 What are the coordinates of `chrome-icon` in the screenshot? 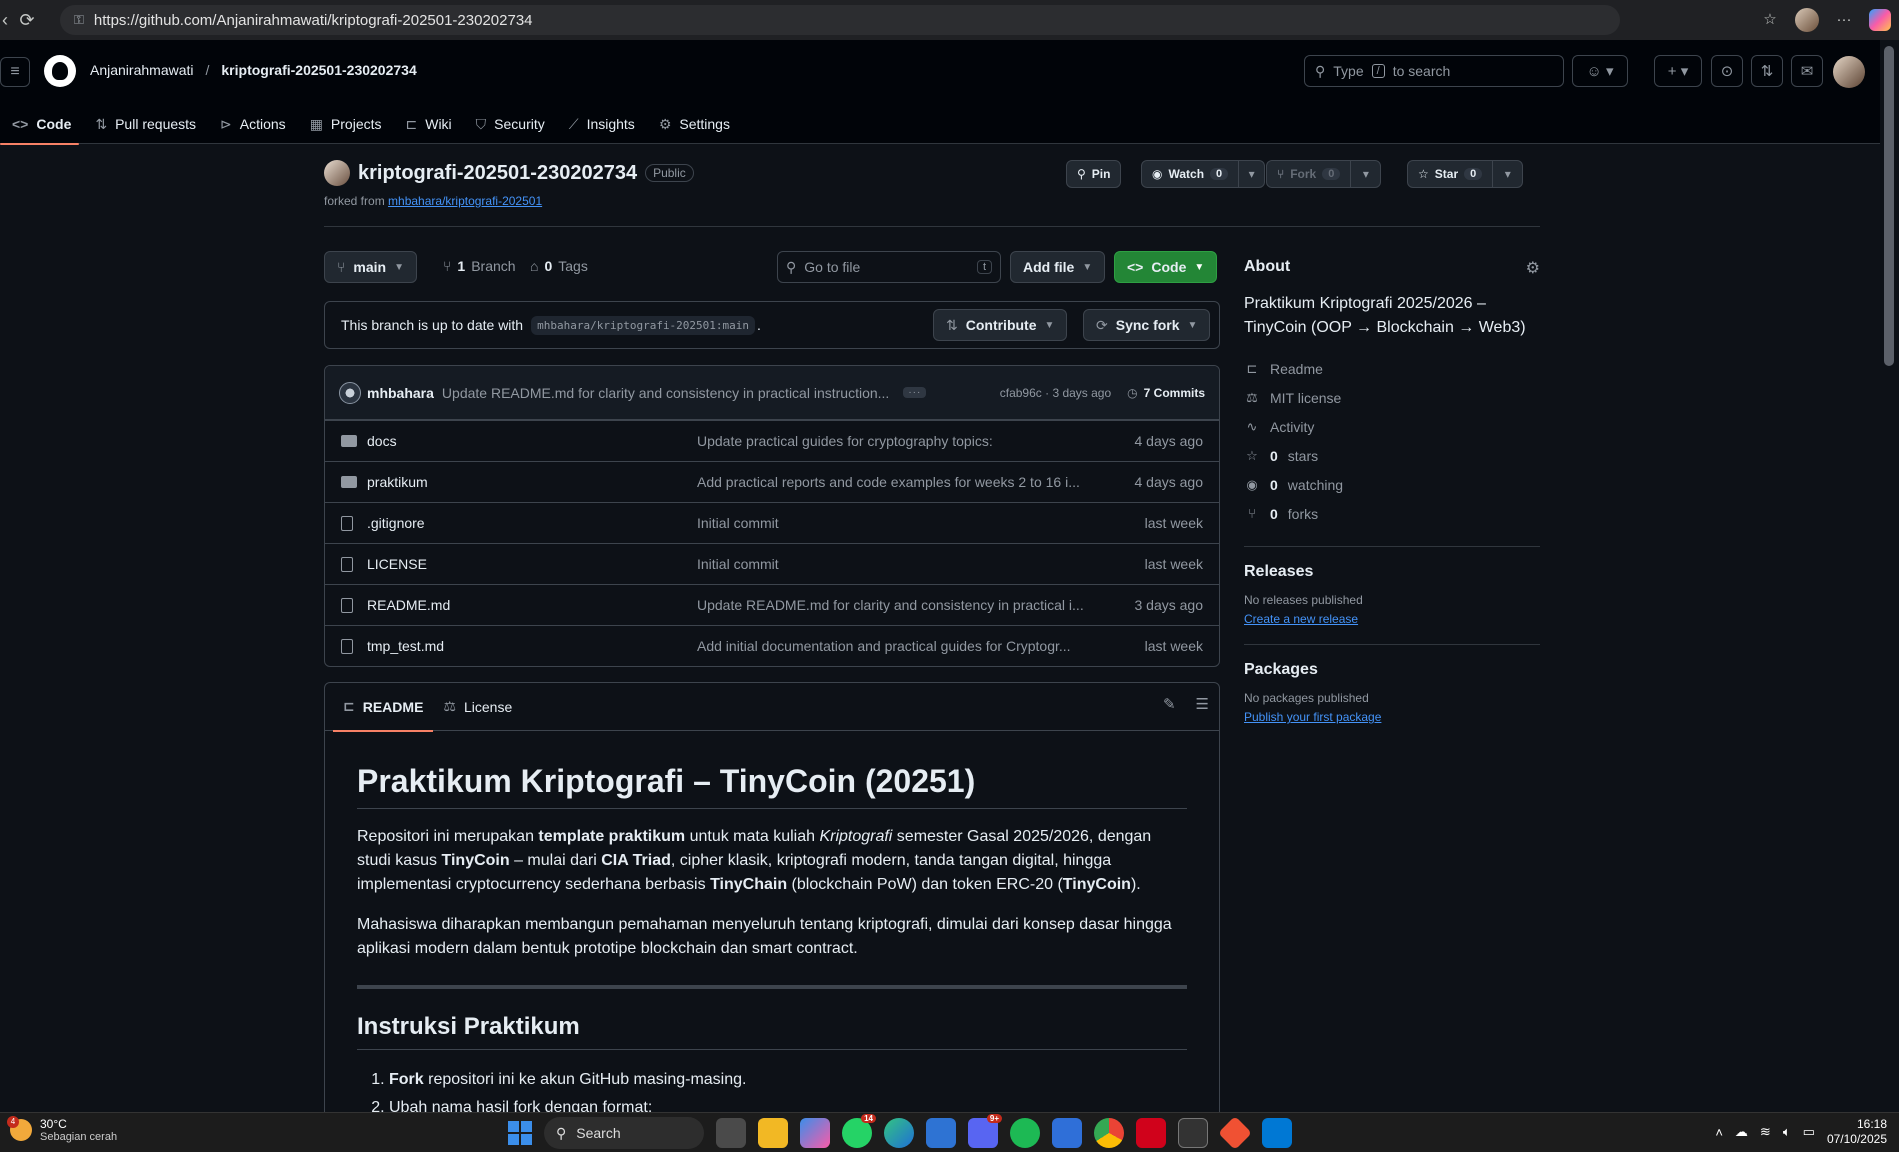 It's located at (1109, 1133).